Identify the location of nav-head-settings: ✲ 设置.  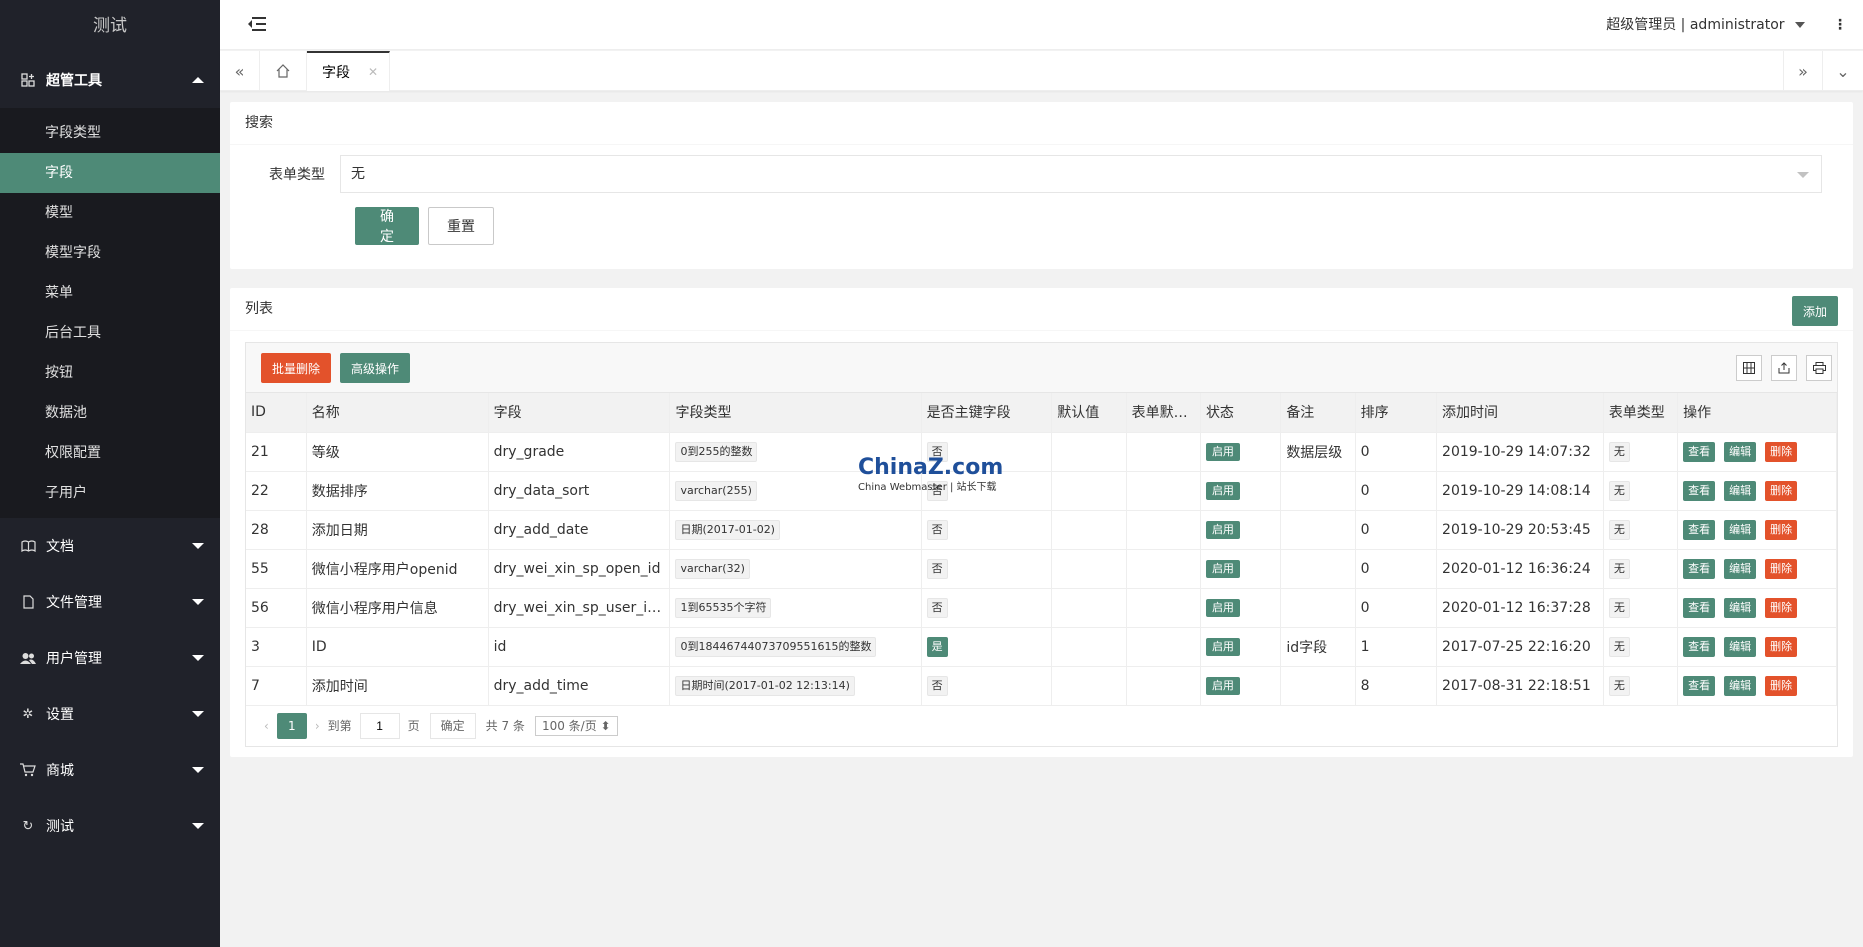
(110, 714).